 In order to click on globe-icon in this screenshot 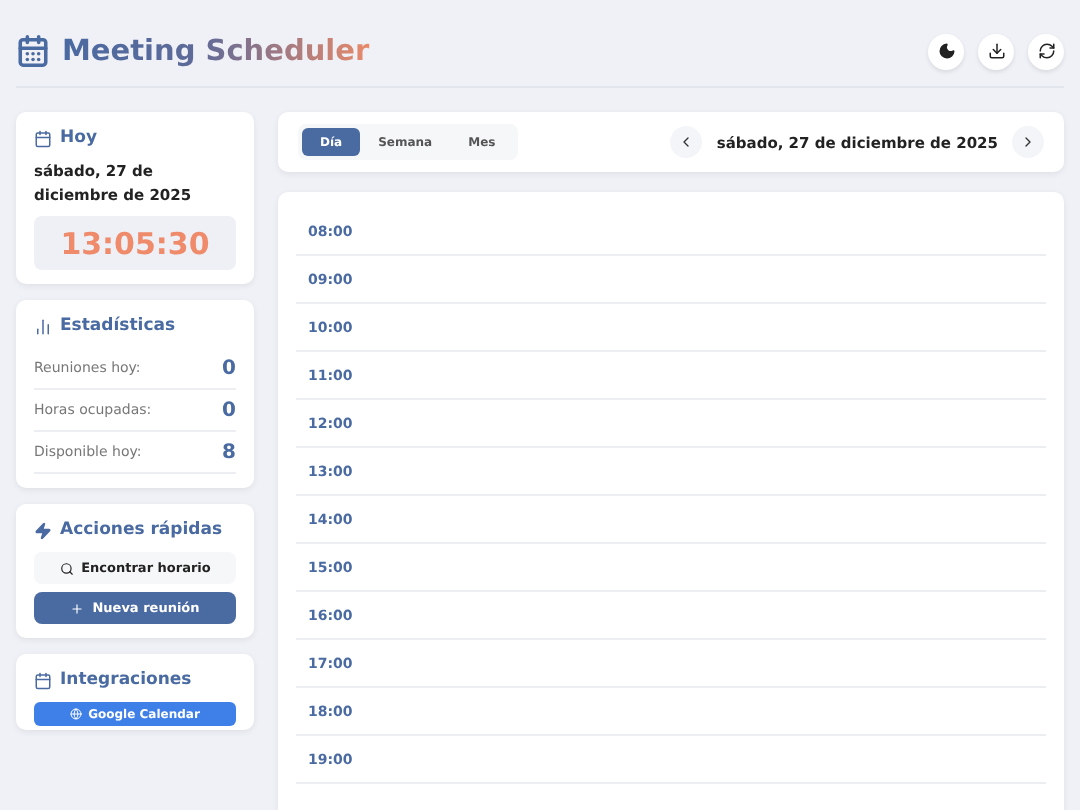, I will do `click(76, 714)`.